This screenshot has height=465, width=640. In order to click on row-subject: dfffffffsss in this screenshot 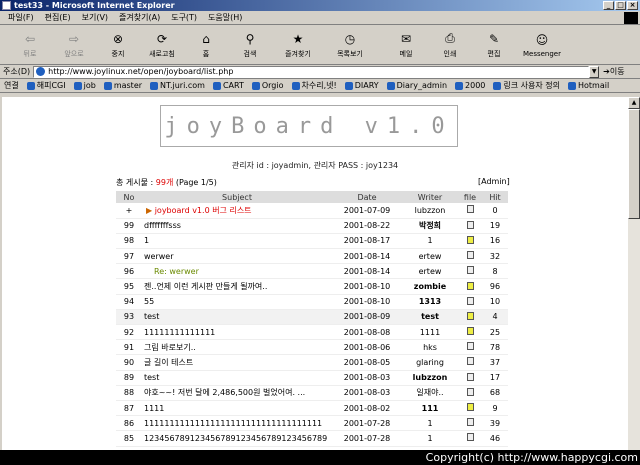, I will do `click(237, 226)`.